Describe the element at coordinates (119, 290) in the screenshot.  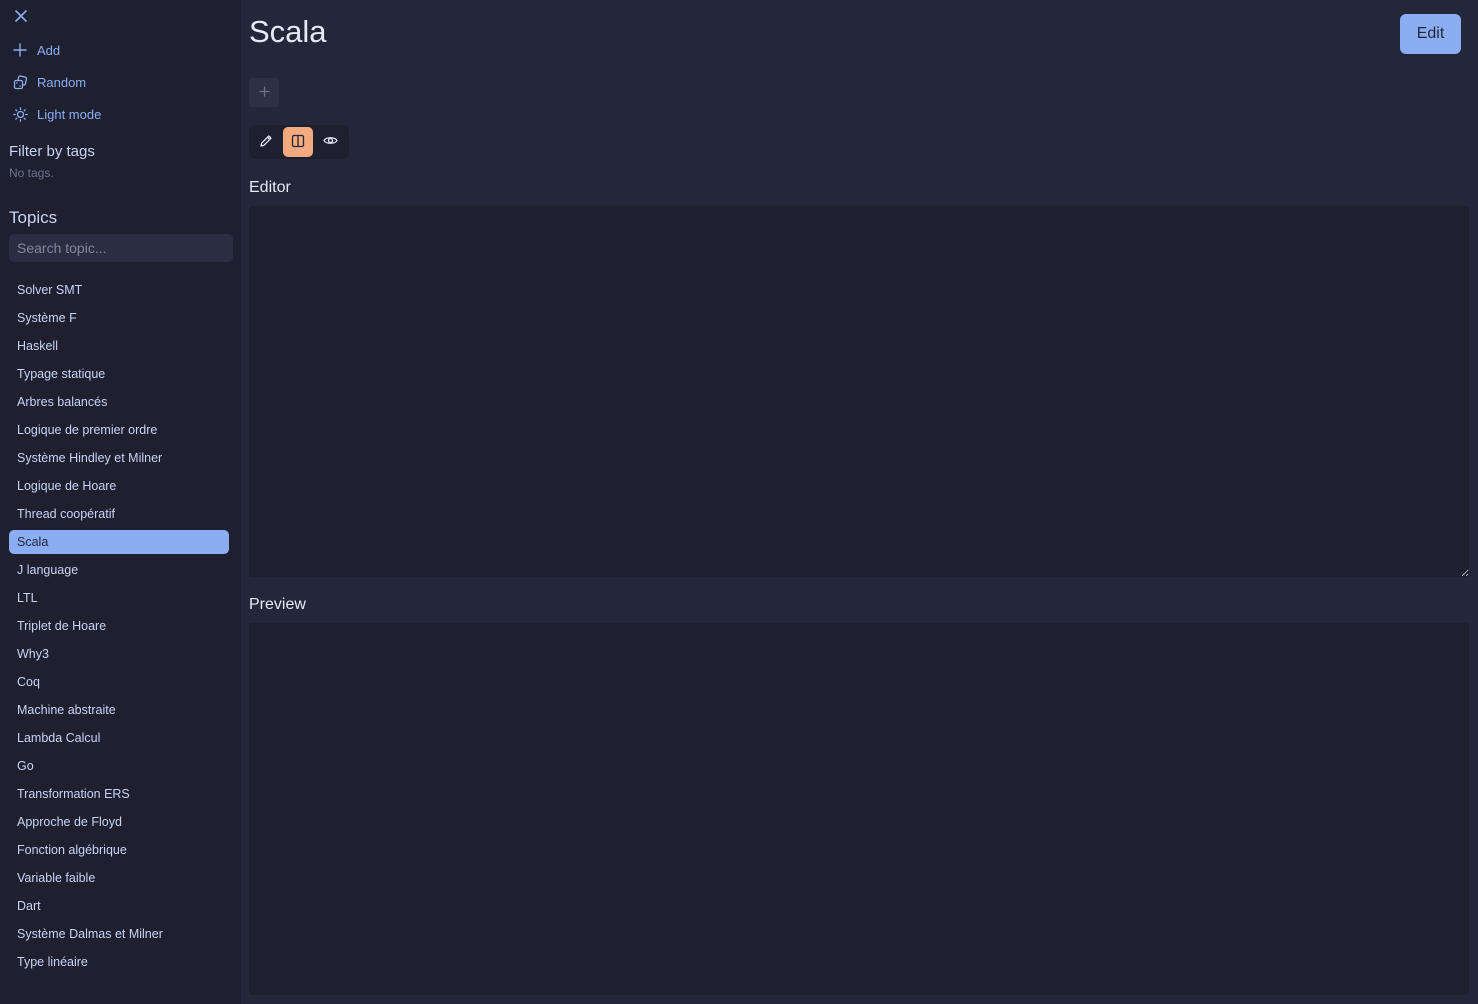
I see `topic-item: Solver SMT` at that location.